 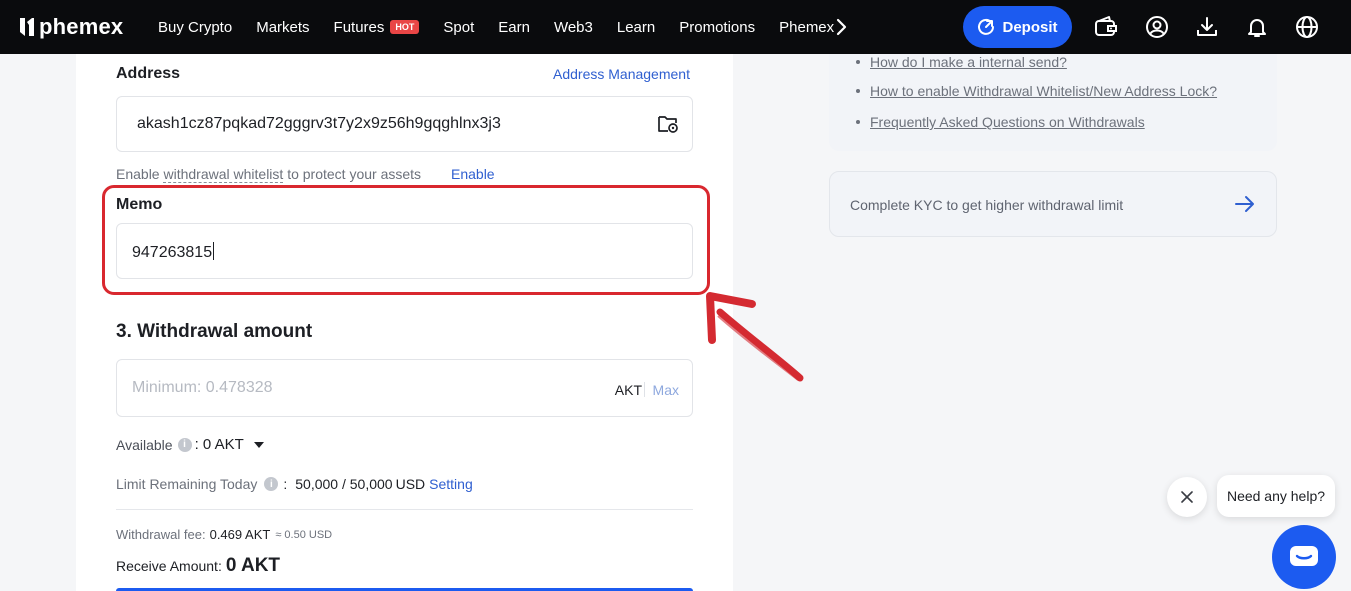 What do you see at coordinates (405, 27) in the screenshot?
I see `hot-badge: HOT` at bounding box center [405, 27].